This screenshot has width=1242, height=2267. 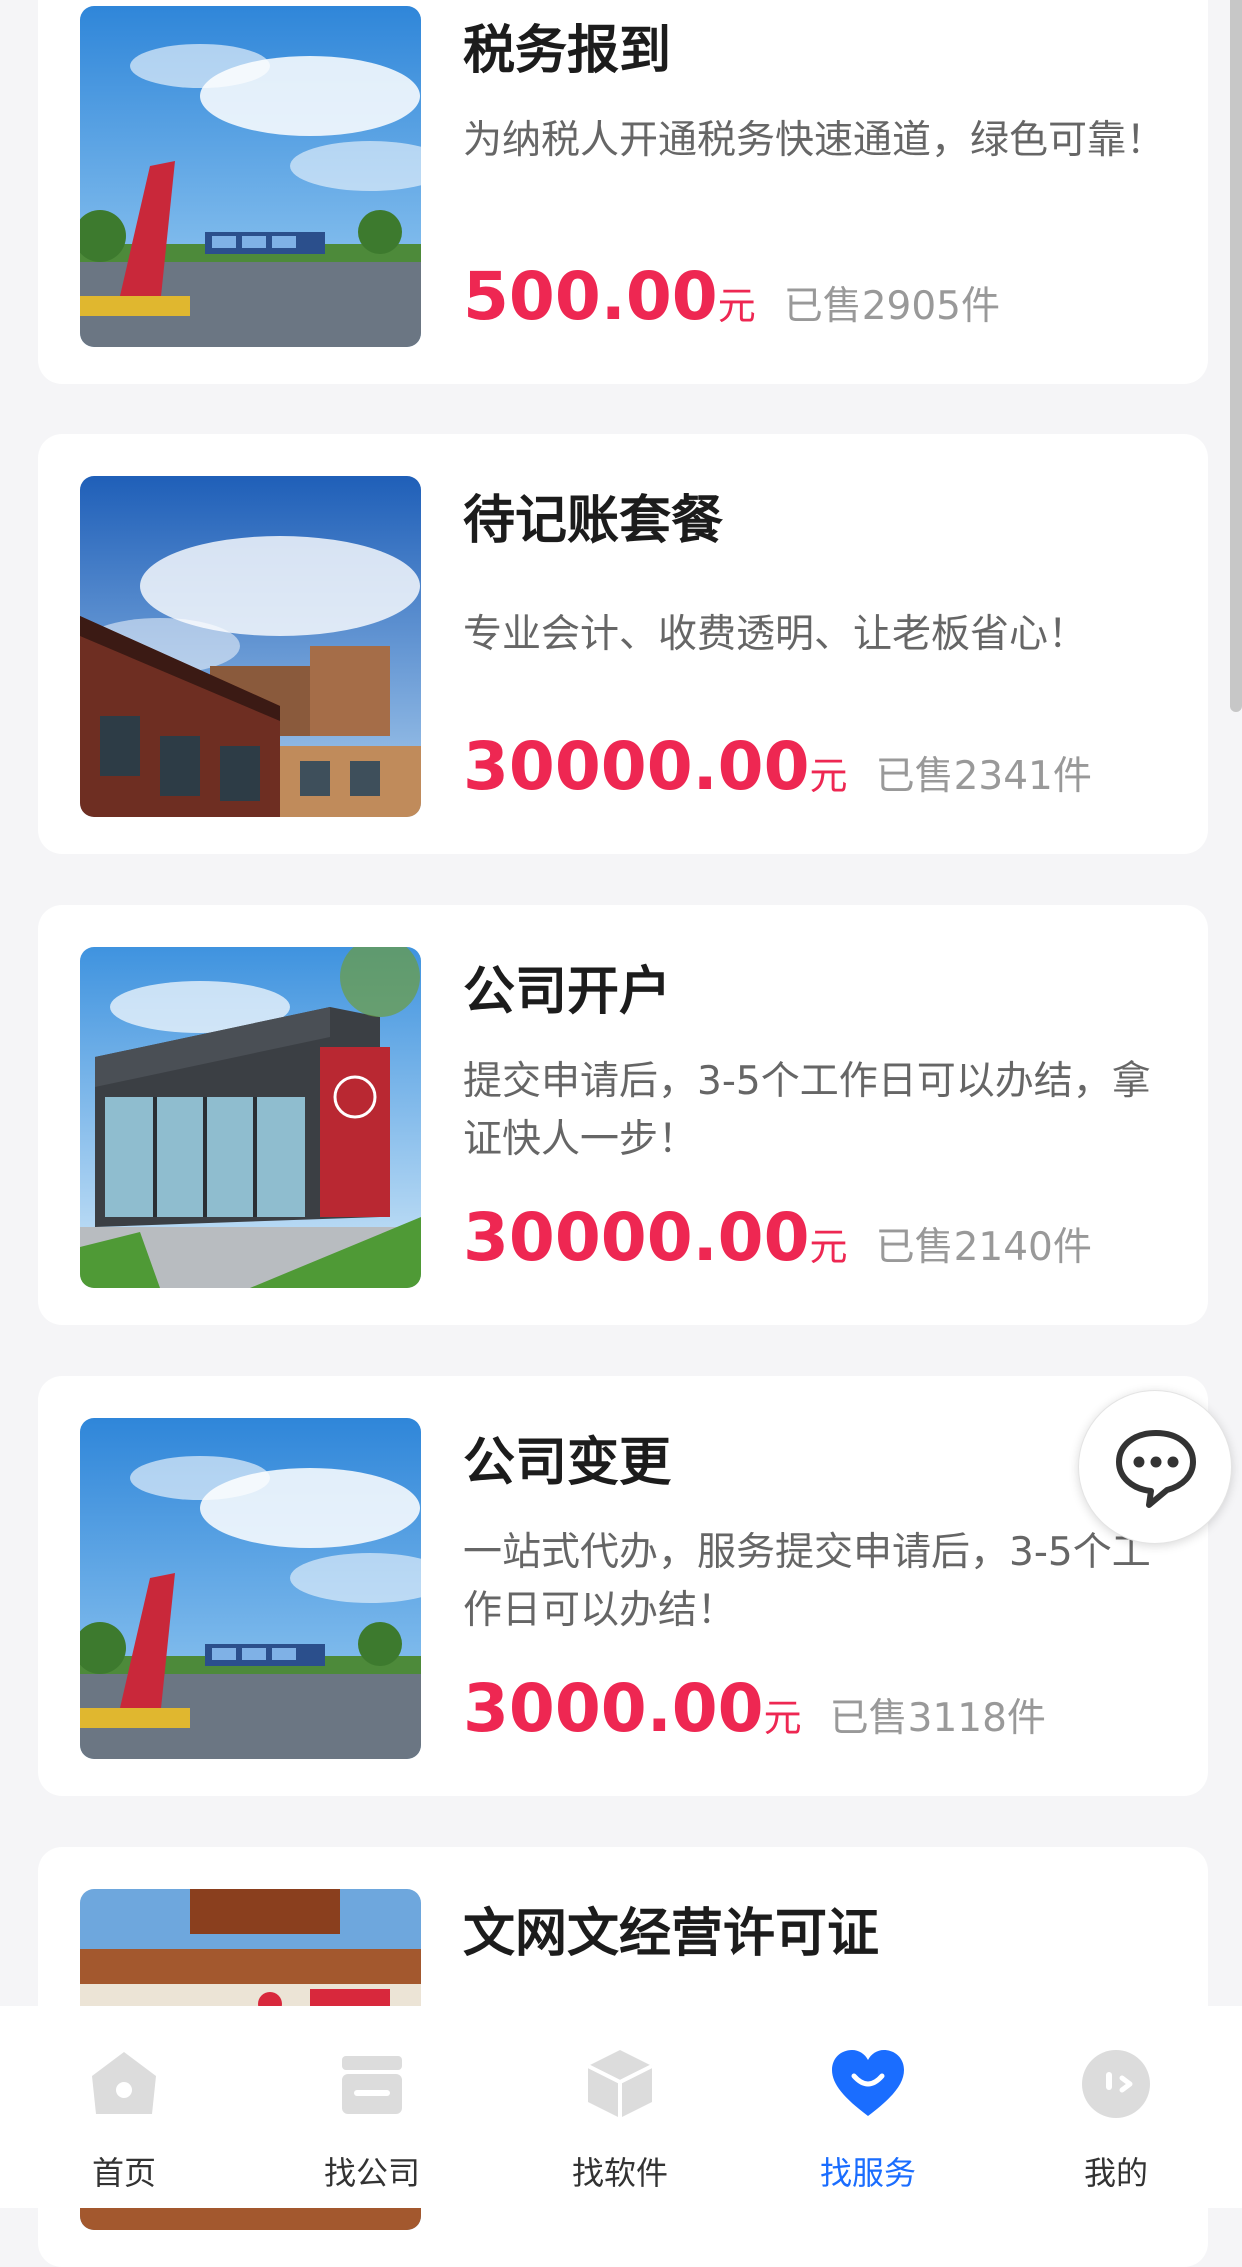 I want to click on product-title: 公司变更, so click(x=567, y=1457).